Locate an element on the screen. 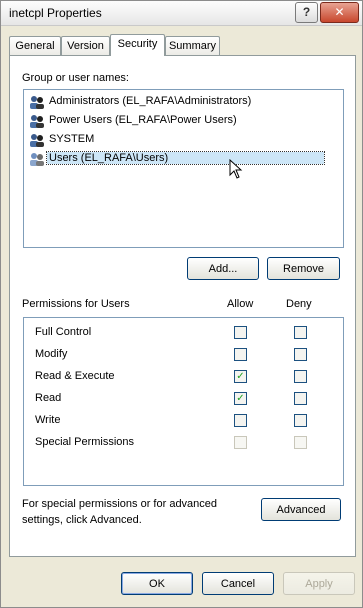  permission-name: Read is located at coordinates (48, 398).